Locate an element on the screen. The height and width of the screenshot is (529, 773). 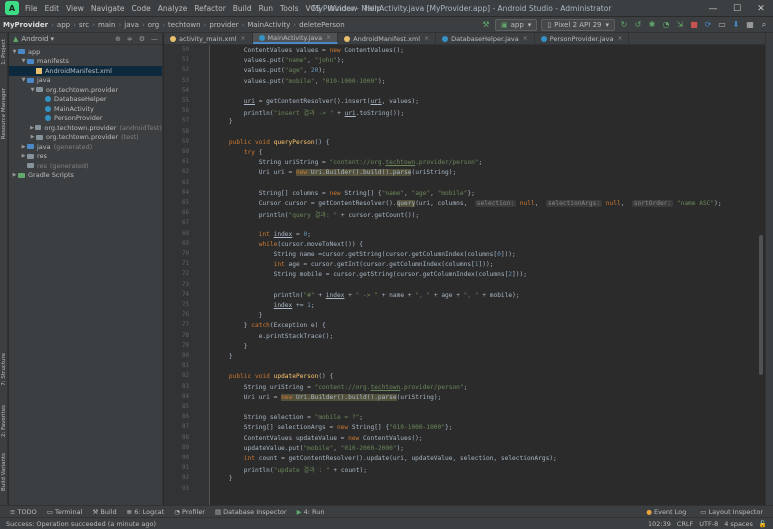
breadcrumb-item: deletePerson is located at coordinates (322, 25).